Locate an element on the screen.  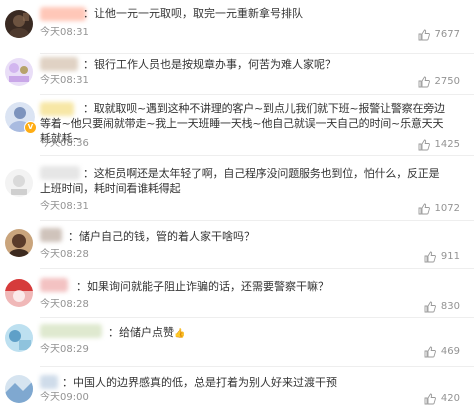
like-count: 1425 is located at coordinates (447, 144).